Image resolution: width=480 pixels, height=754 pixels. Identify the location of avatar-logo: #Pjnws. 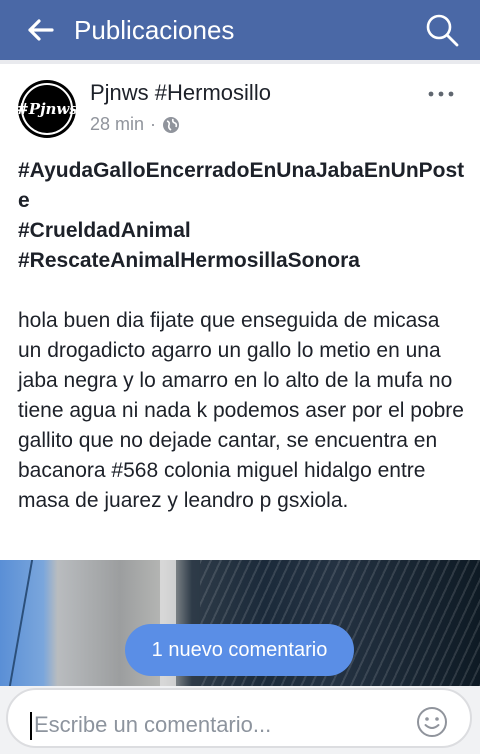
(47, 109).